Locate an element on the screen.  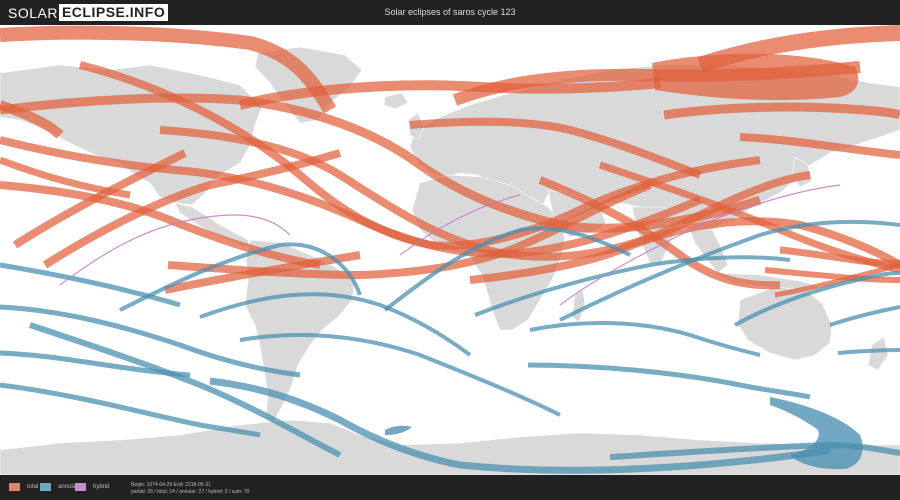
page-title: Solar eclipses of saros cycle 123 is located at coordinates (450, 12).